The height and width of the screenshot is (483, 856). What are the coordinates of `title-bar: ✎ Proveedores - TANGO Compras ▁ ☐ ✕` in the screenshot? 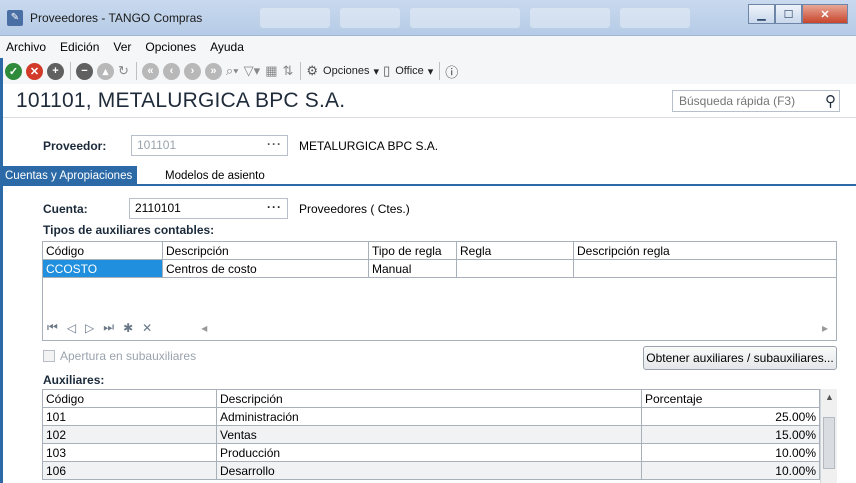 It's located at (428, 18).